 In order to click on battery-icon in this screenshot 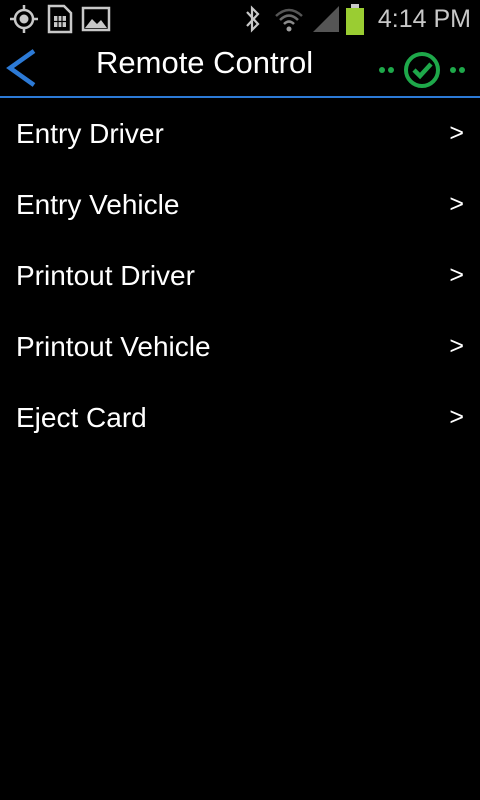, I will do `click(355, 19)`.